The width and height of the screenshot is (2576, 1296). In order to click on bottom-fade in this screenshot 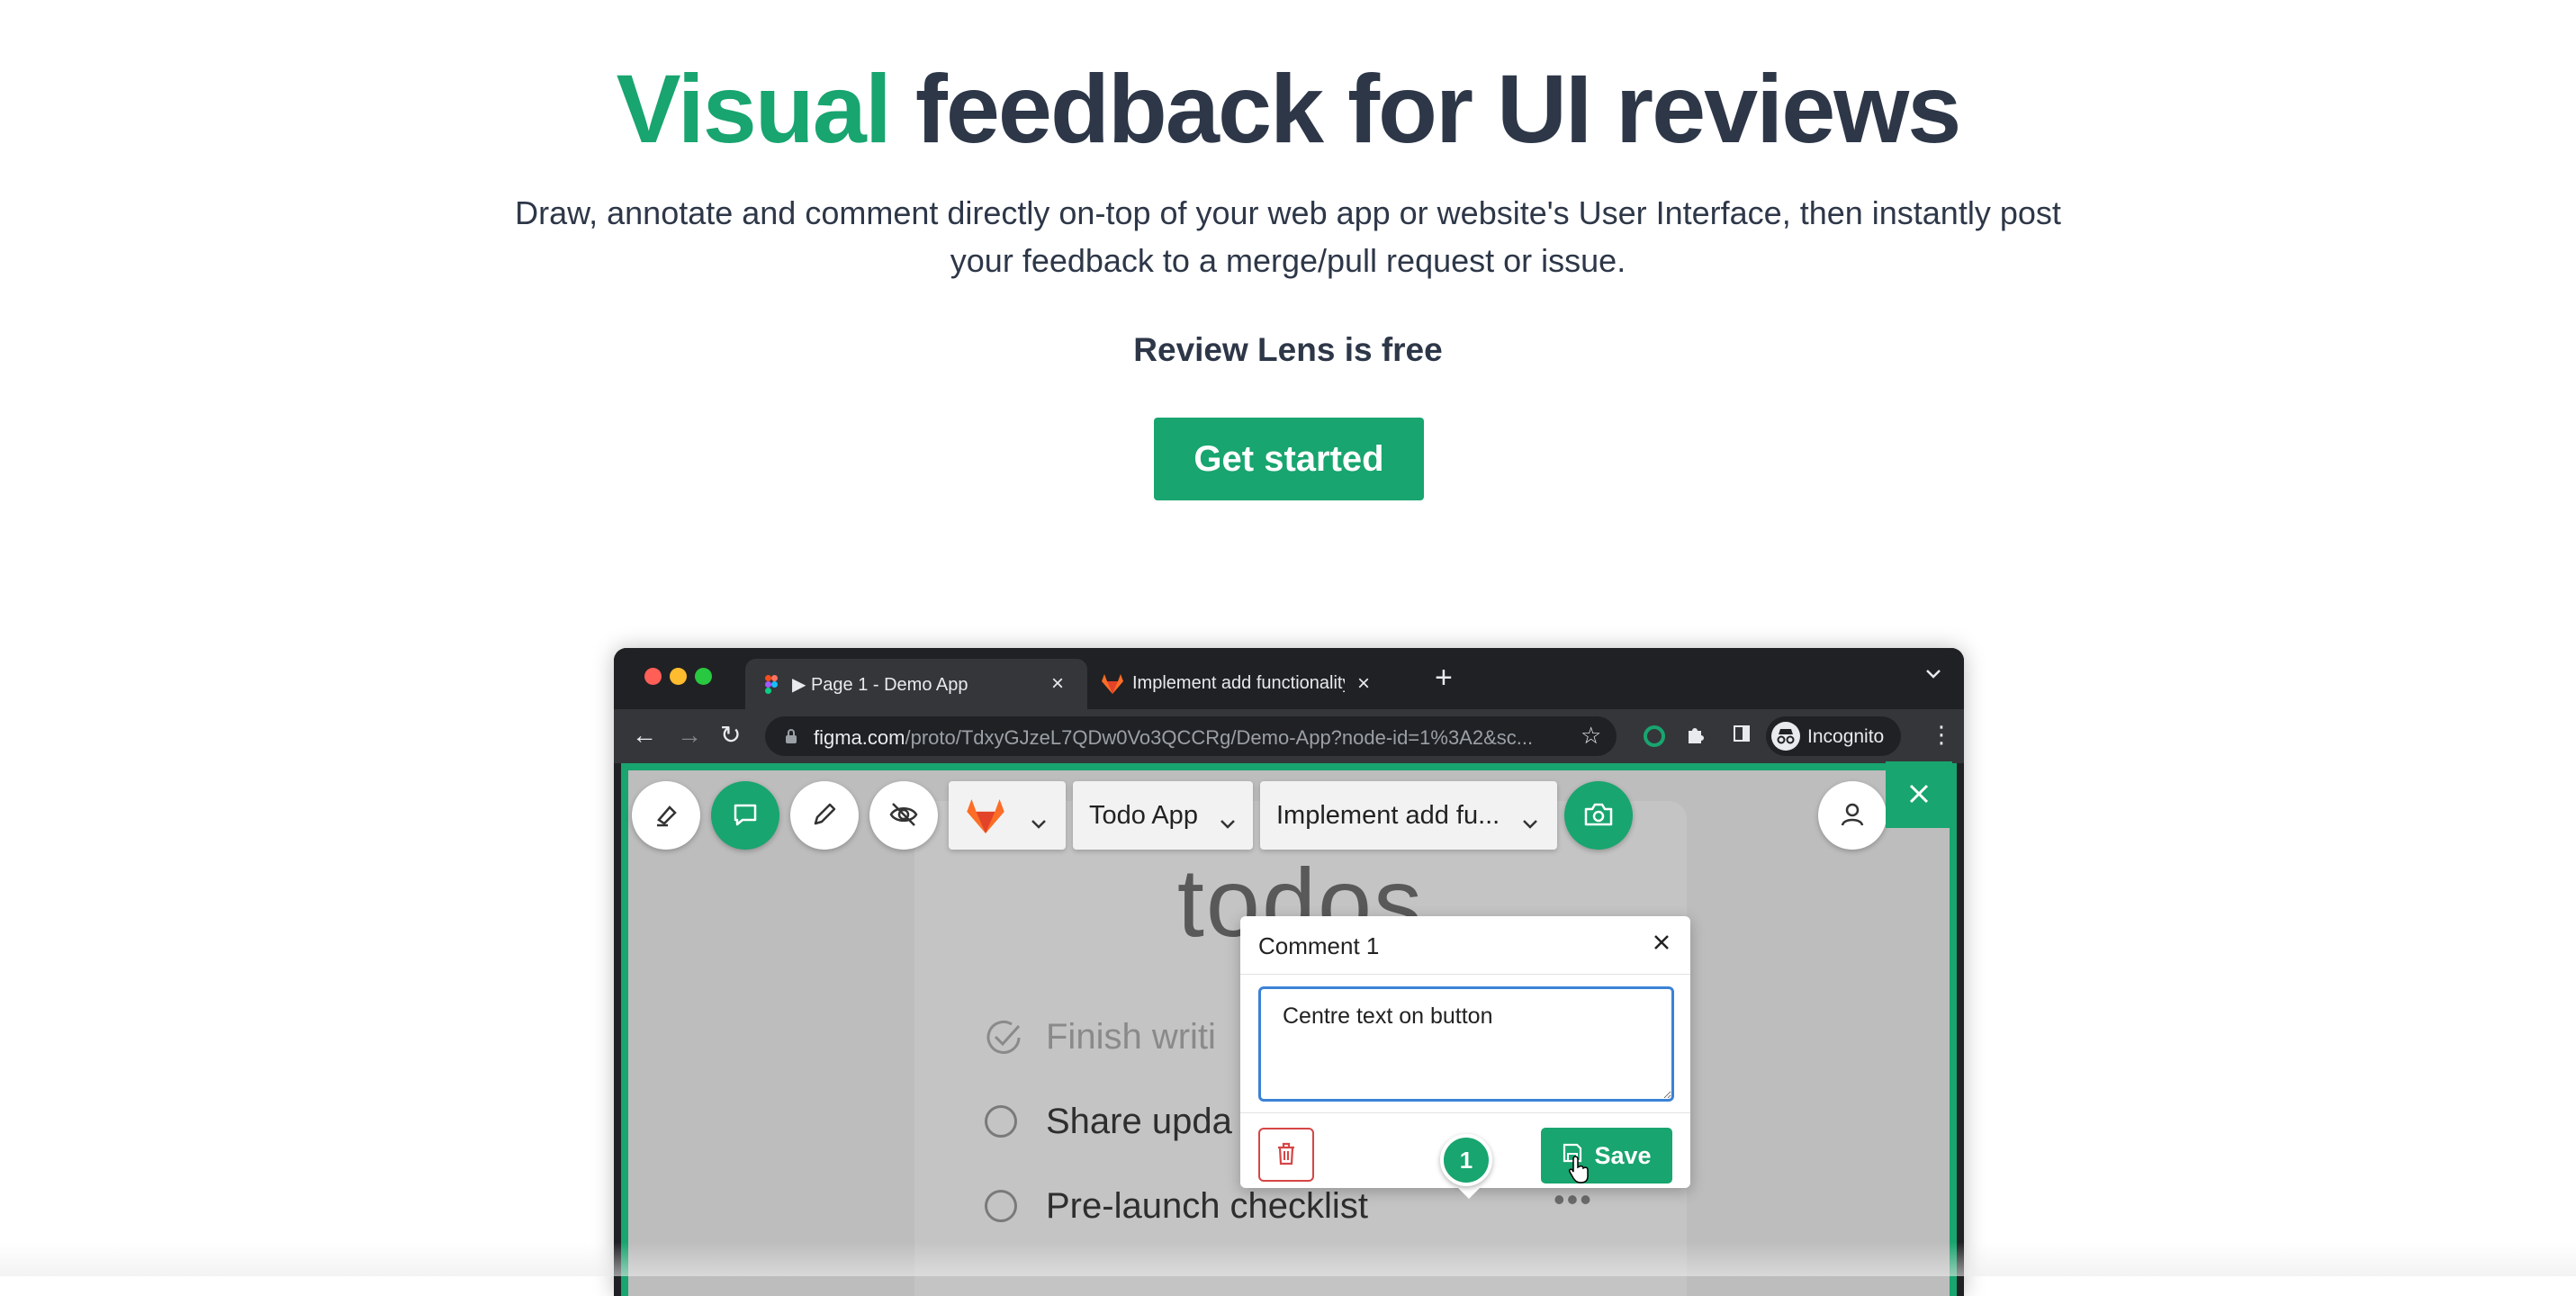, I will do `click(1288, 1259)`.